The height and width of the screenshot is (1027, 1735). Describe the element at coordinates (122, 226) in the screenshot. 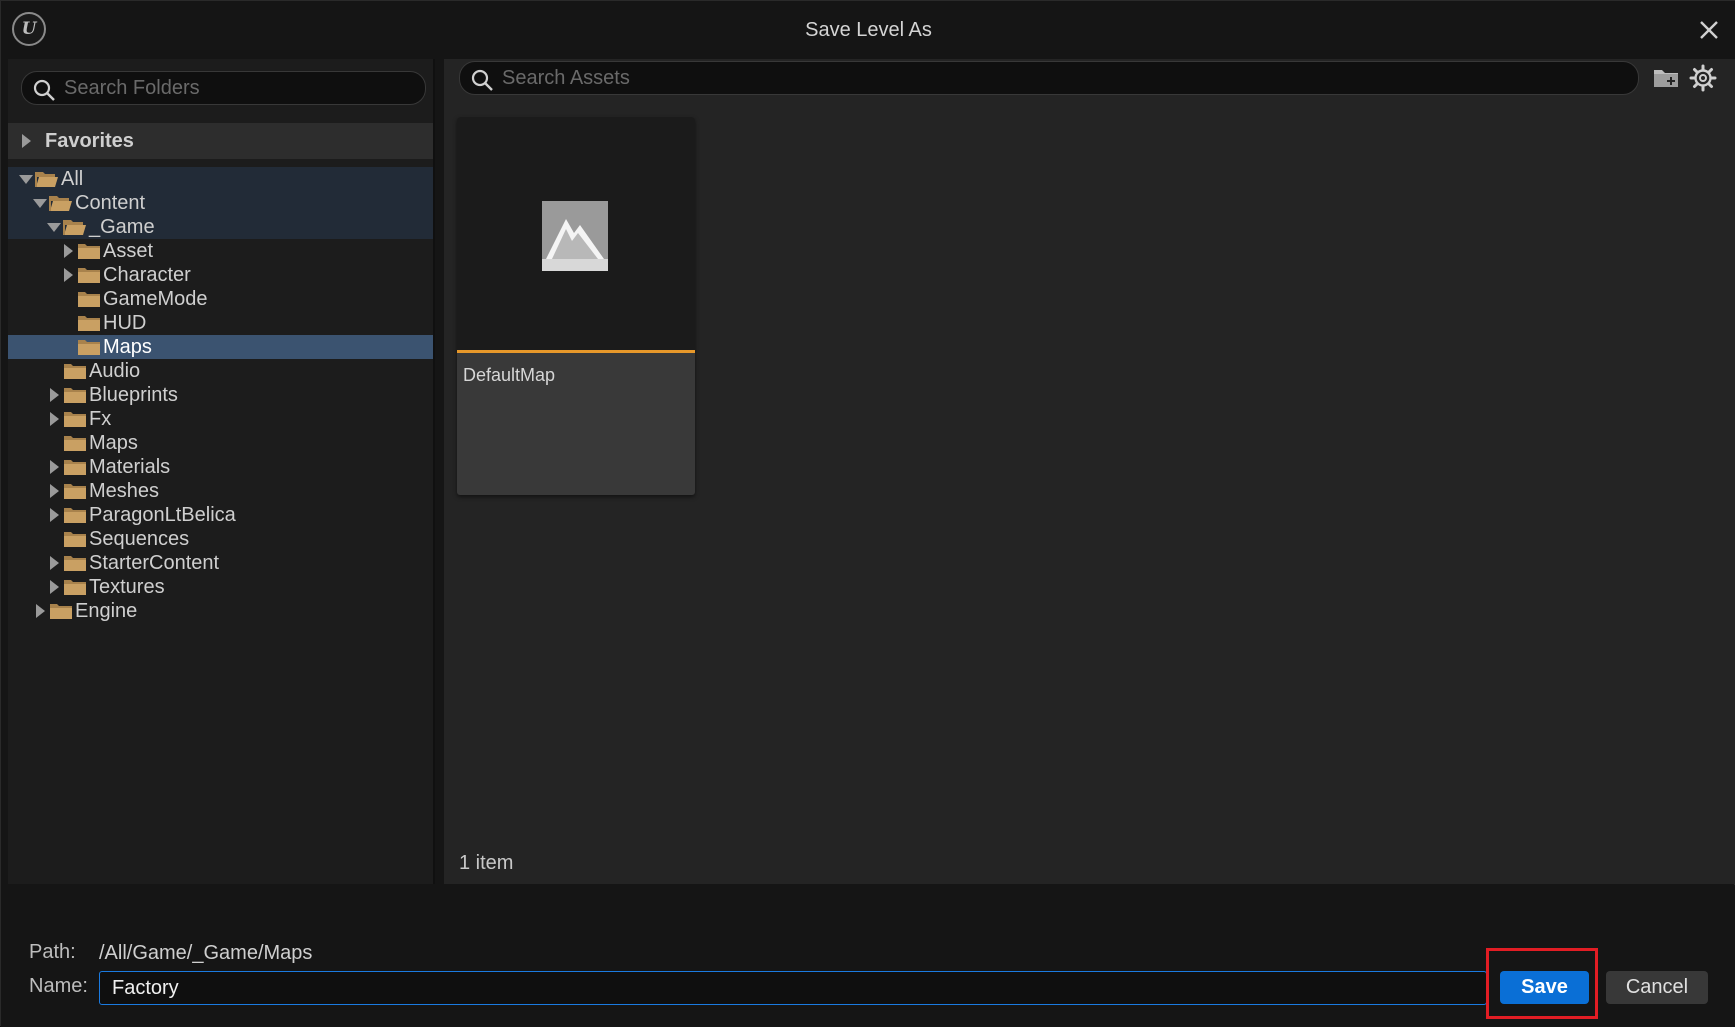

I see `tree-item-label: _Game` at that location.